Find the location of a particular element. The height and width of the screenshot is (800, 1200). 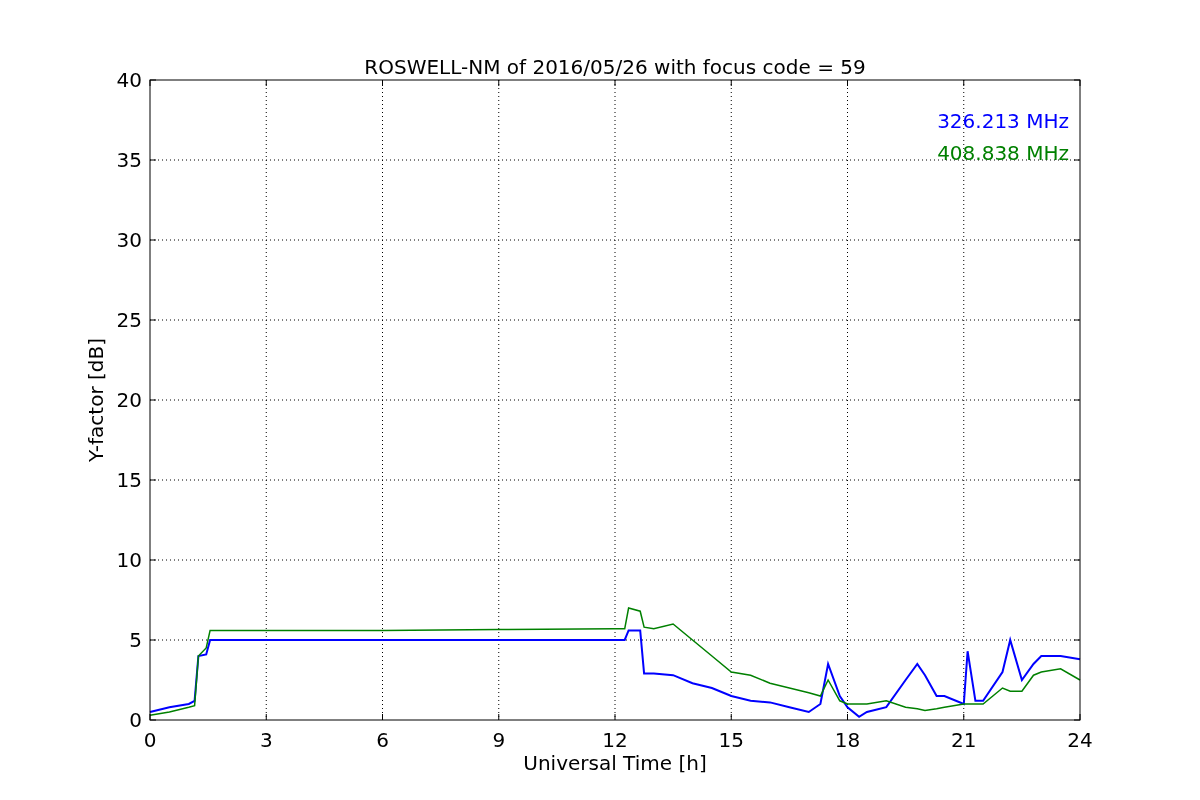

tick-label: 3 is located at coordinates (266, 740).